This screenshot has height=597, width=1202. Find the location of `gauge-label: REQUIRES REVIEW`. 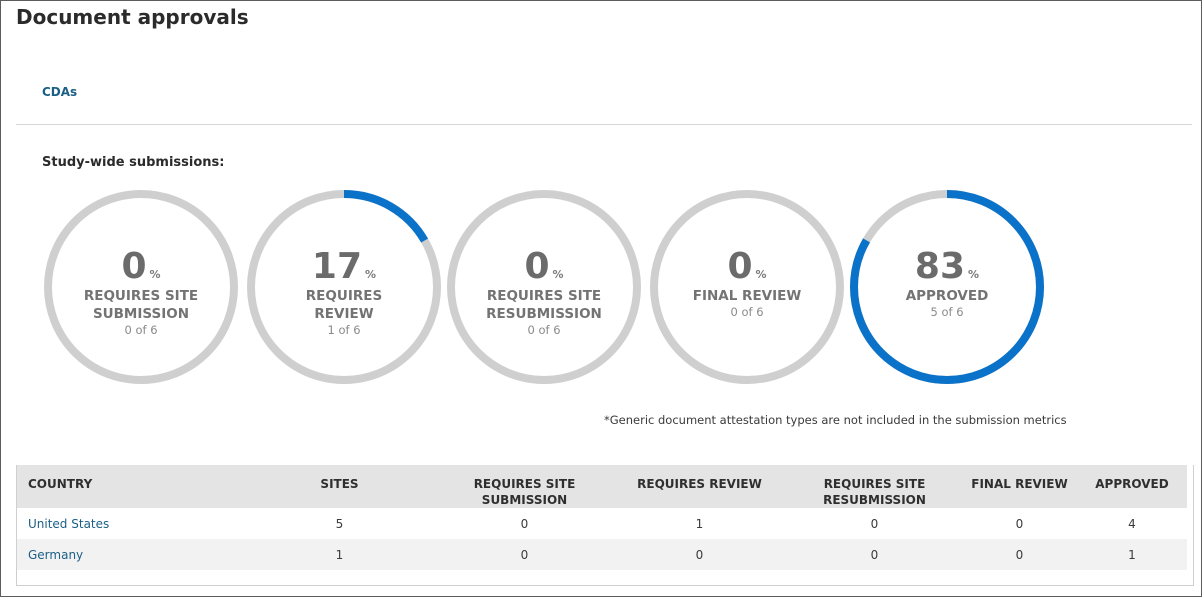

gauge-label: REQUIRES REVIEW is located at coordinates (344, 305).